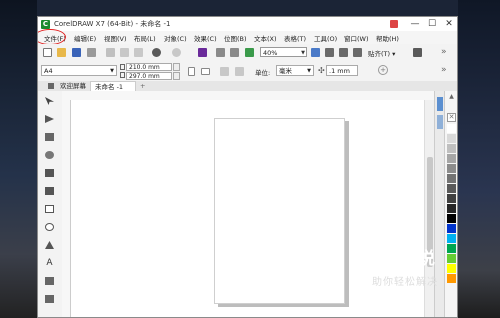  Describe the element at coordinates (224, 71) in the screenshot. I see `all-pages-icon` at that location.